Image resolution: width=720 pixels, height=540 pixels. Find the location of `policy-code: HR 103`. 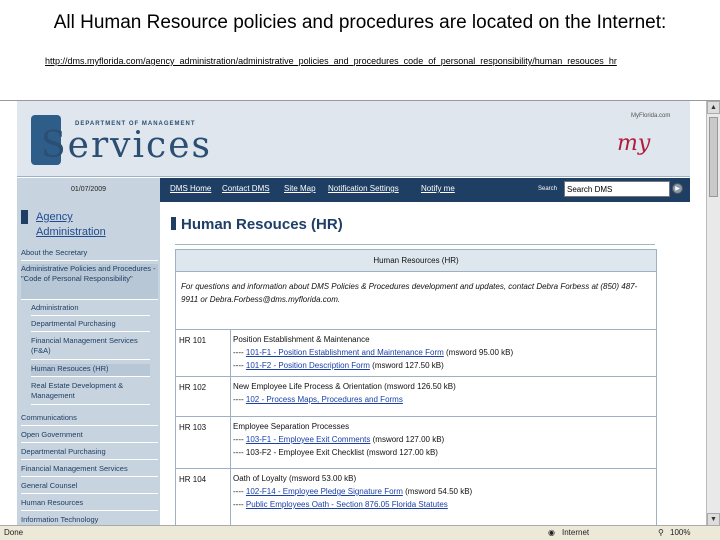

policy-code: HR 103 is located at coordinates (193, 427).